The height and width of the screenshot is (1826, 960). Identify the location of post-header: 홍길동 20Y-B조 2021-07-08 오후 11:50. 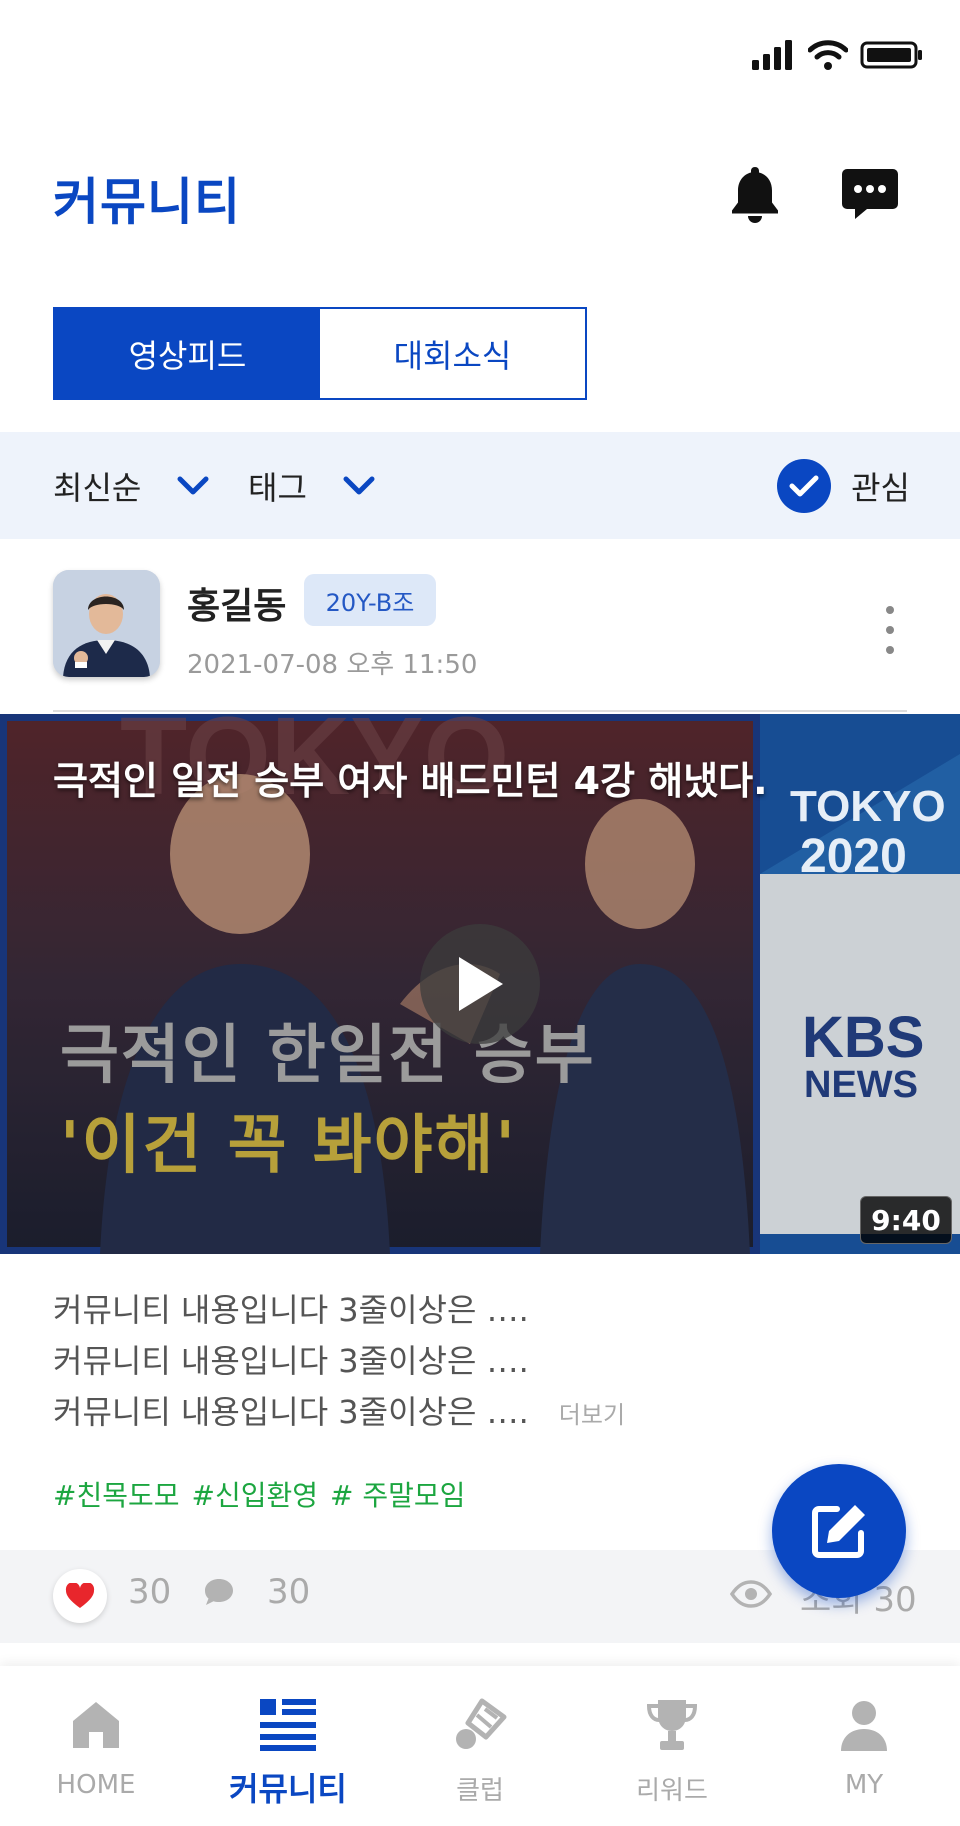
(480, 635).